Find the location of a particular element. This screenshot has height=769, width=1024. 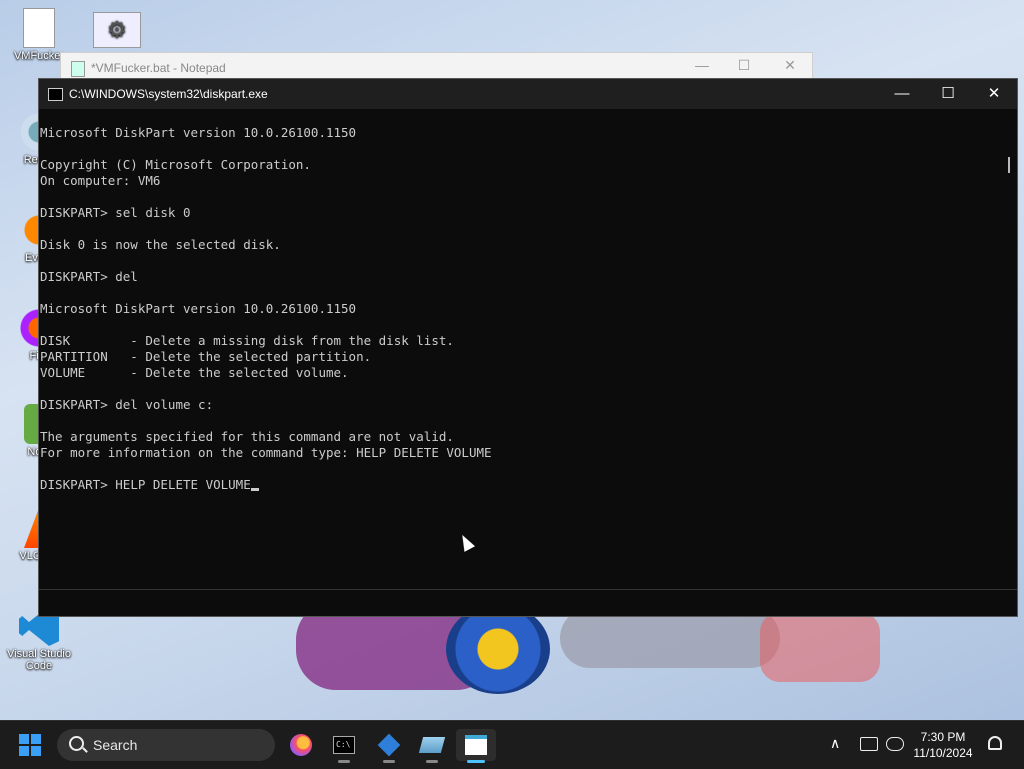

console-input: HELP DELETE VOLUME is located at coordinates (182, 484).